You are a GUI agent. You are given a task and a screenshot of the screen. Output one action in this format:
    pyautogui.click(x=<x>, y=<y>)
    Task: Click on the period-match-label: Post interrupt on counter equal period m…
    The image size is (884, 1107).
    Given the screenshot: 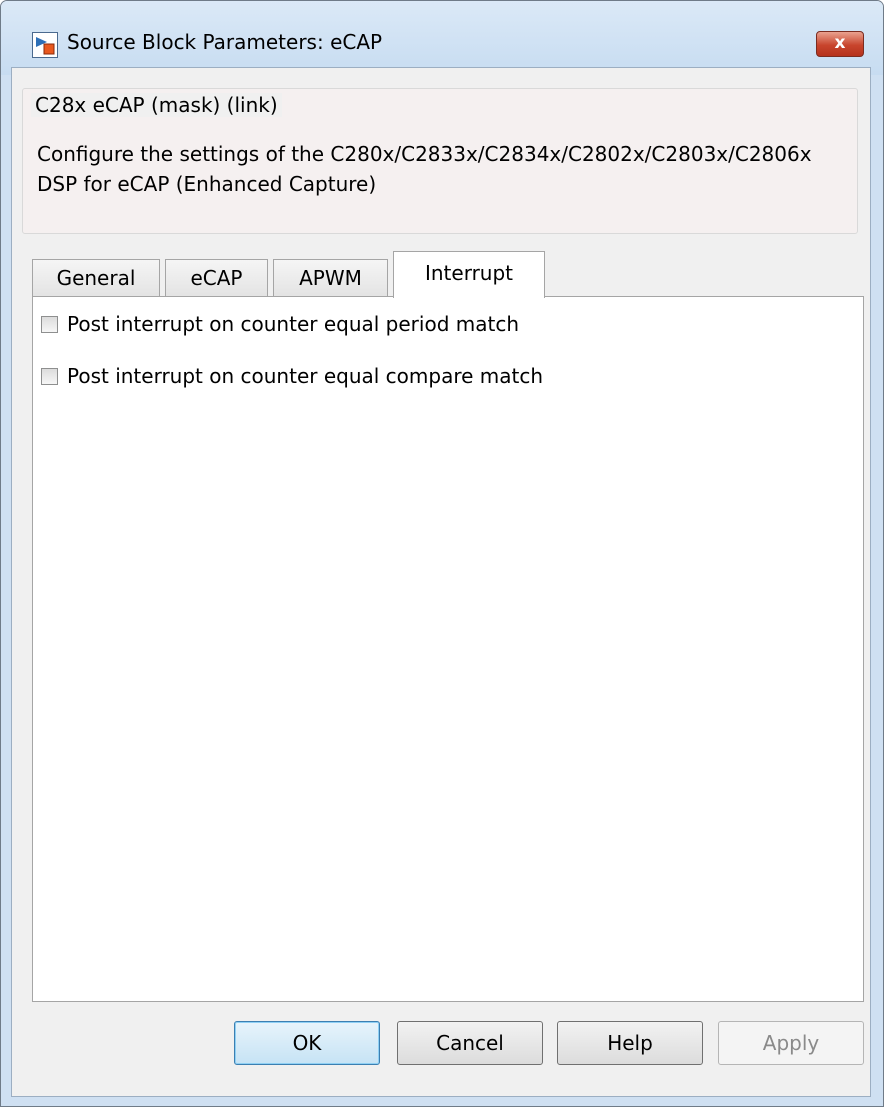 What is the action you would take?
    pyautogui.click(x=293, y=324)
    